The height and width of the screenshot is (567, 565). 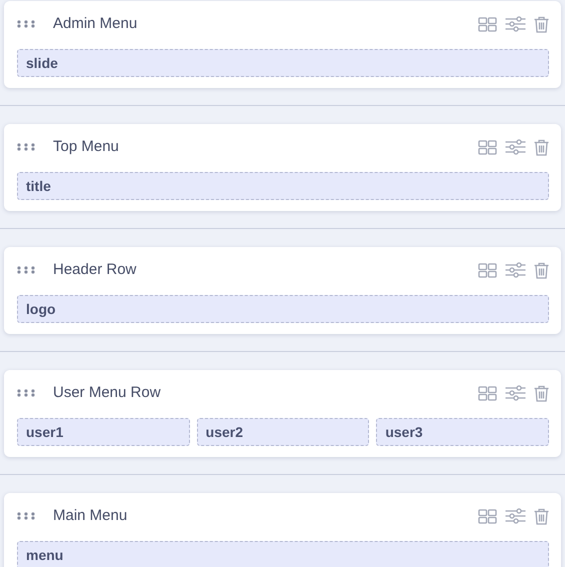 What do you see at coordinates (283, 554) in the screenshot?
I see `position-slot: menu` at bounding box center [283, 554].